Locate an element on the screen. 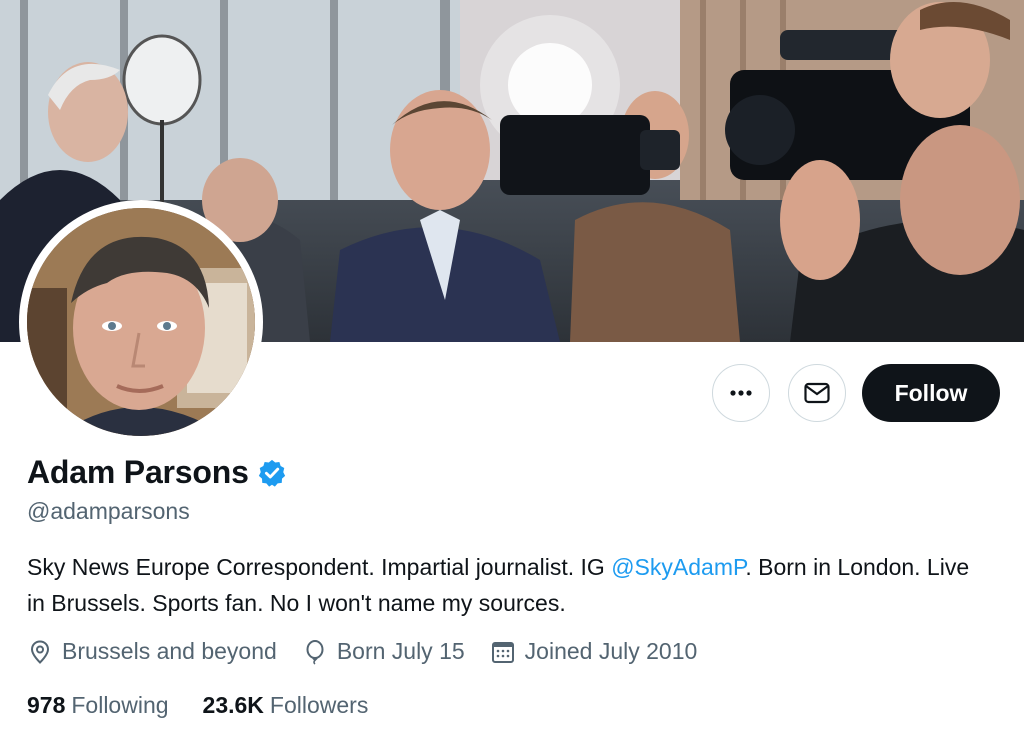 The height and width of the screenshot is (738, 1024). more-horizontal-icon is located at coordinates (741, 393).